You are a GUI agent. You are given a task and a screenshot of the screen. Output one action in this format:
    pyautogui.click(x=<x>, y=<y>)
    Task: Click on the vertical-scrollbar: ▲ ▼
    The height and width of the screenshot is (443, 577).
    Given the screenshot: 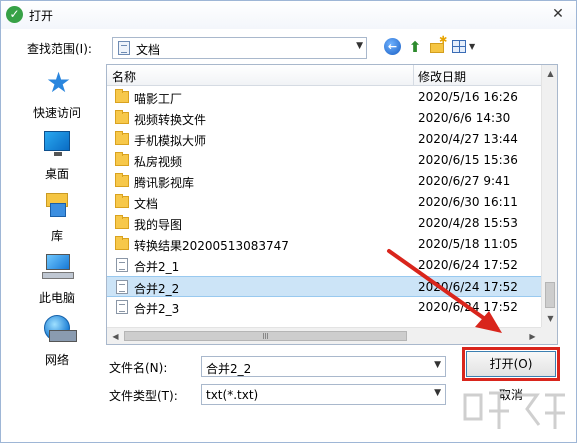 What is the action you would take?
    pyautogui.click(x=549, y=196)
    